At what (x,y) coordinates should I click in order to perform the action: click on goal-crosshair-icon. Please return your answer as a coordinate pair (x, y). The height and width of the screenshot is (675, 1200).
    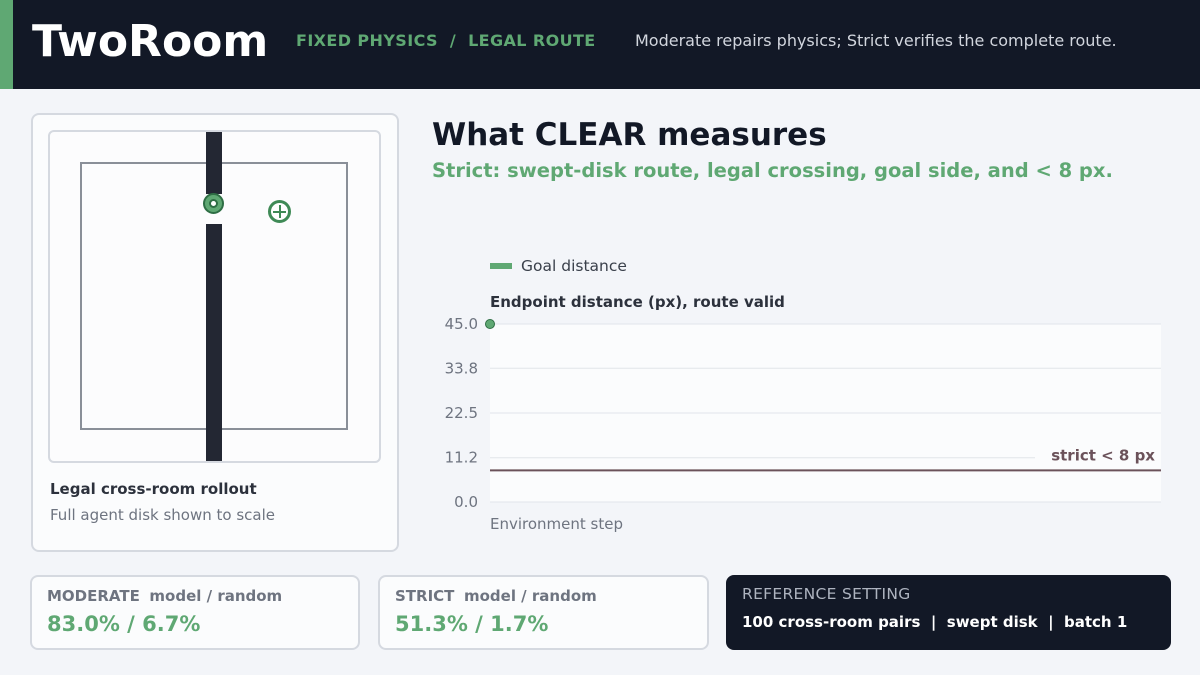
    Looking at the image, I should click on (279, 211).